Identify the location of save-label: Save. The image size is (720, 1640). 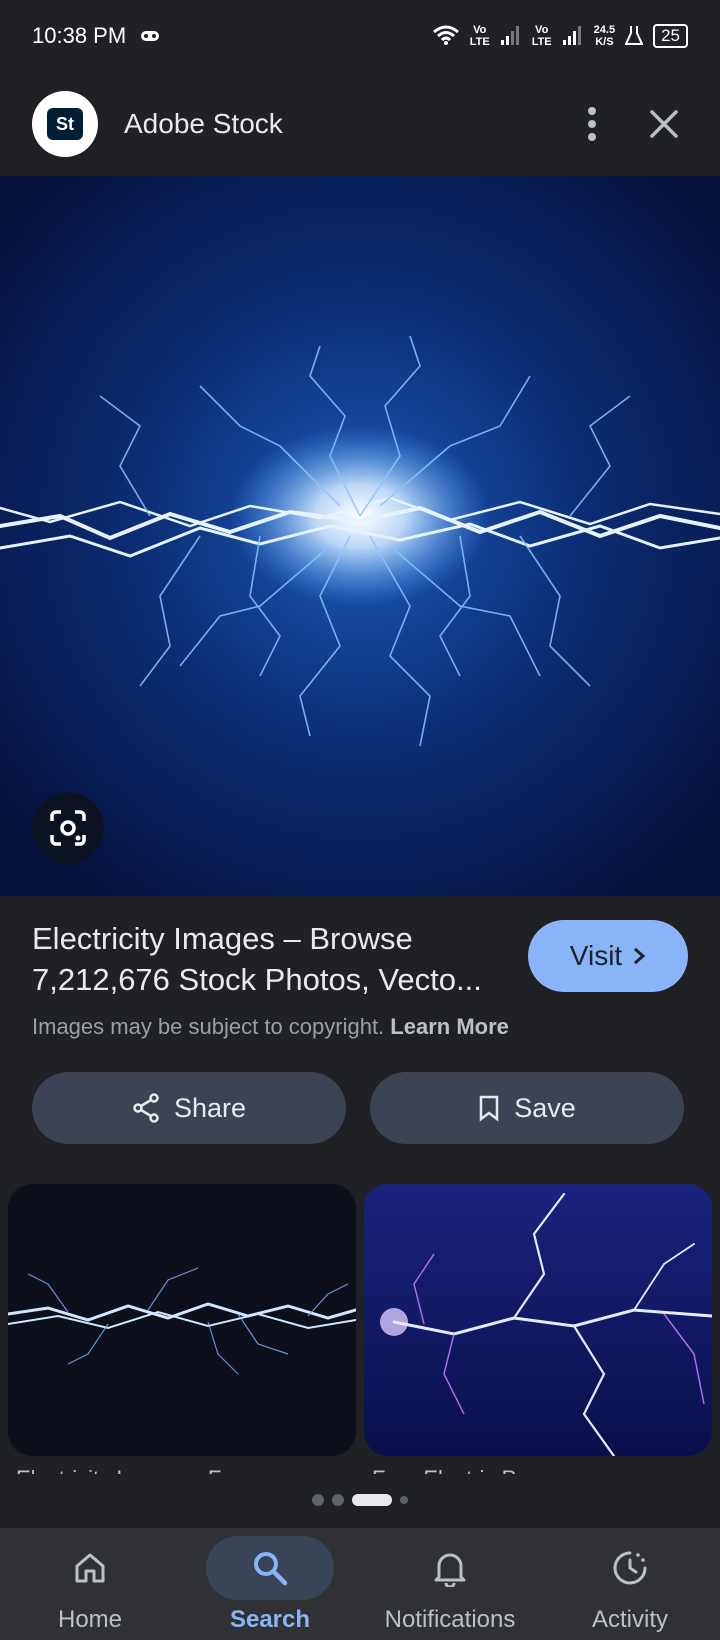
(545, 1107).